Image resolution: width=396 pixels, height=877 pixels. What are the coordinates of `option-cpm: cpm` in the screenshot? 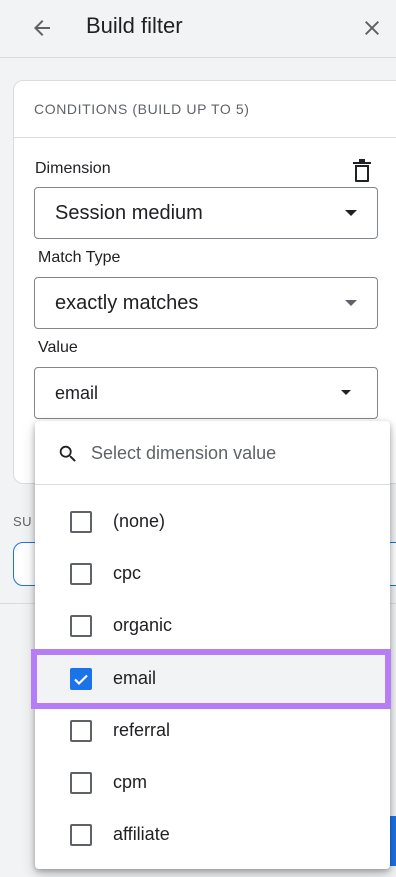 It's located at (212, 783).